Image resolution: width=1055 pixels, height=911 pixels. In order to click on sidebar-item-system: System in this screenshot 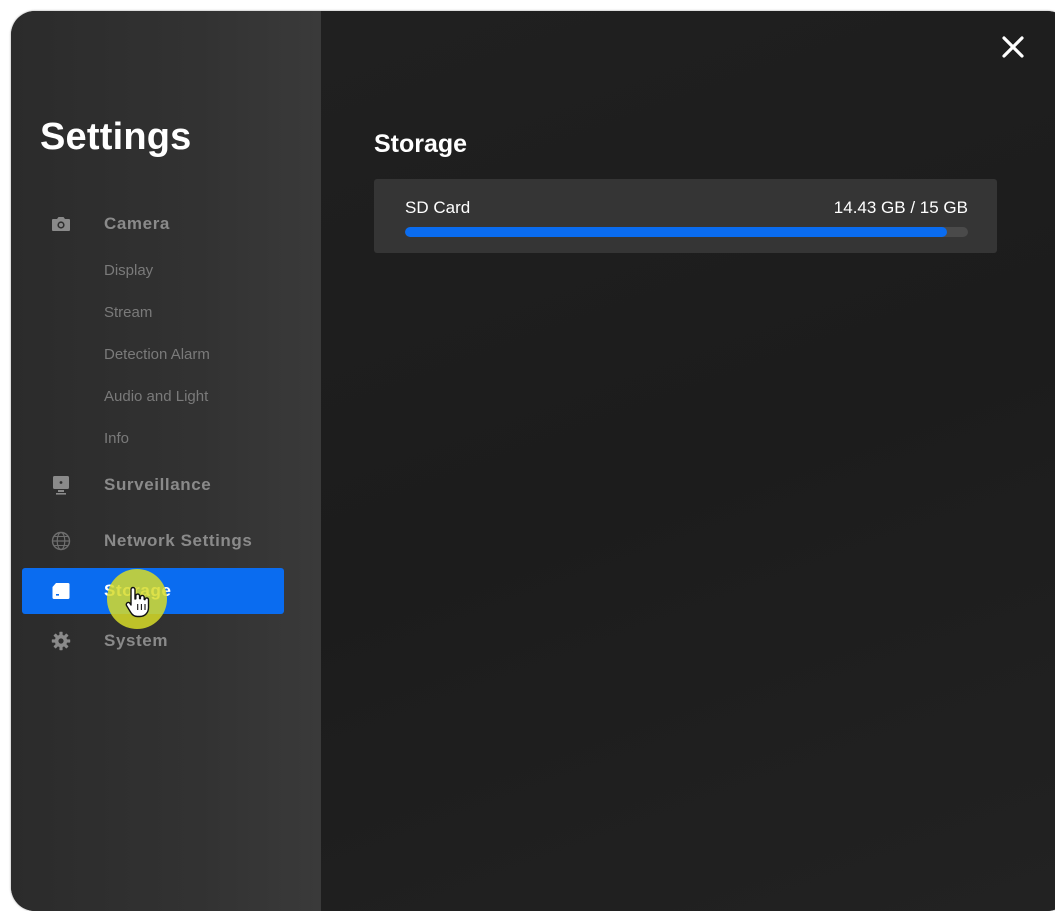, I will do `click(153, 641)`.